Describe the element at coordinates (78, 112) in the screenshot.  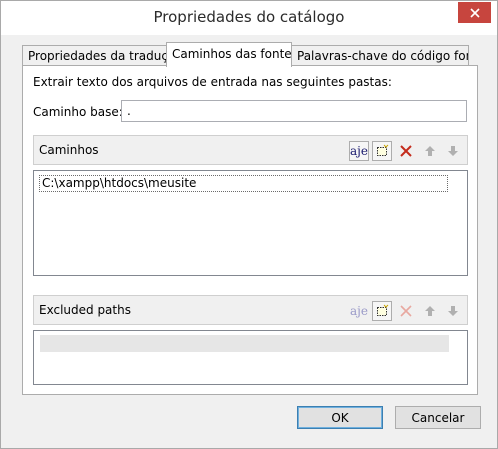
I see `base-path-label: Caminho base:` at that location.